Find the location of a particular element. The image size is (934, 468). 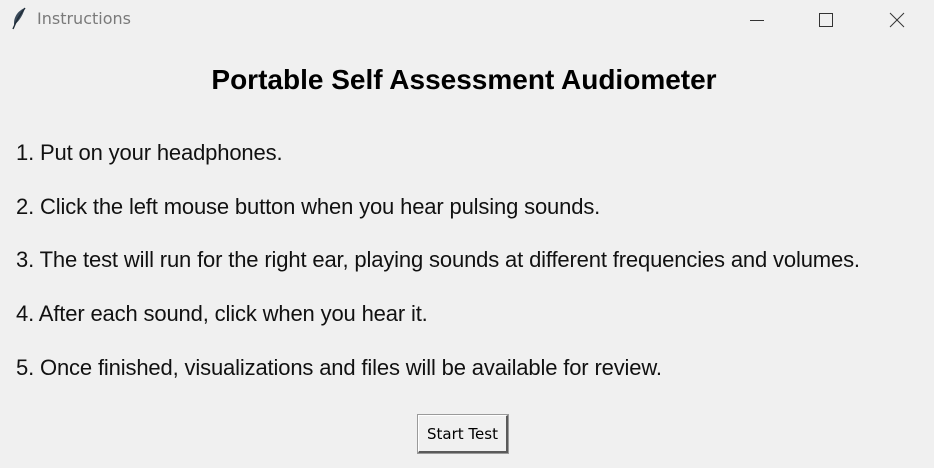

maximize-button is located at coordinates (826, 20).